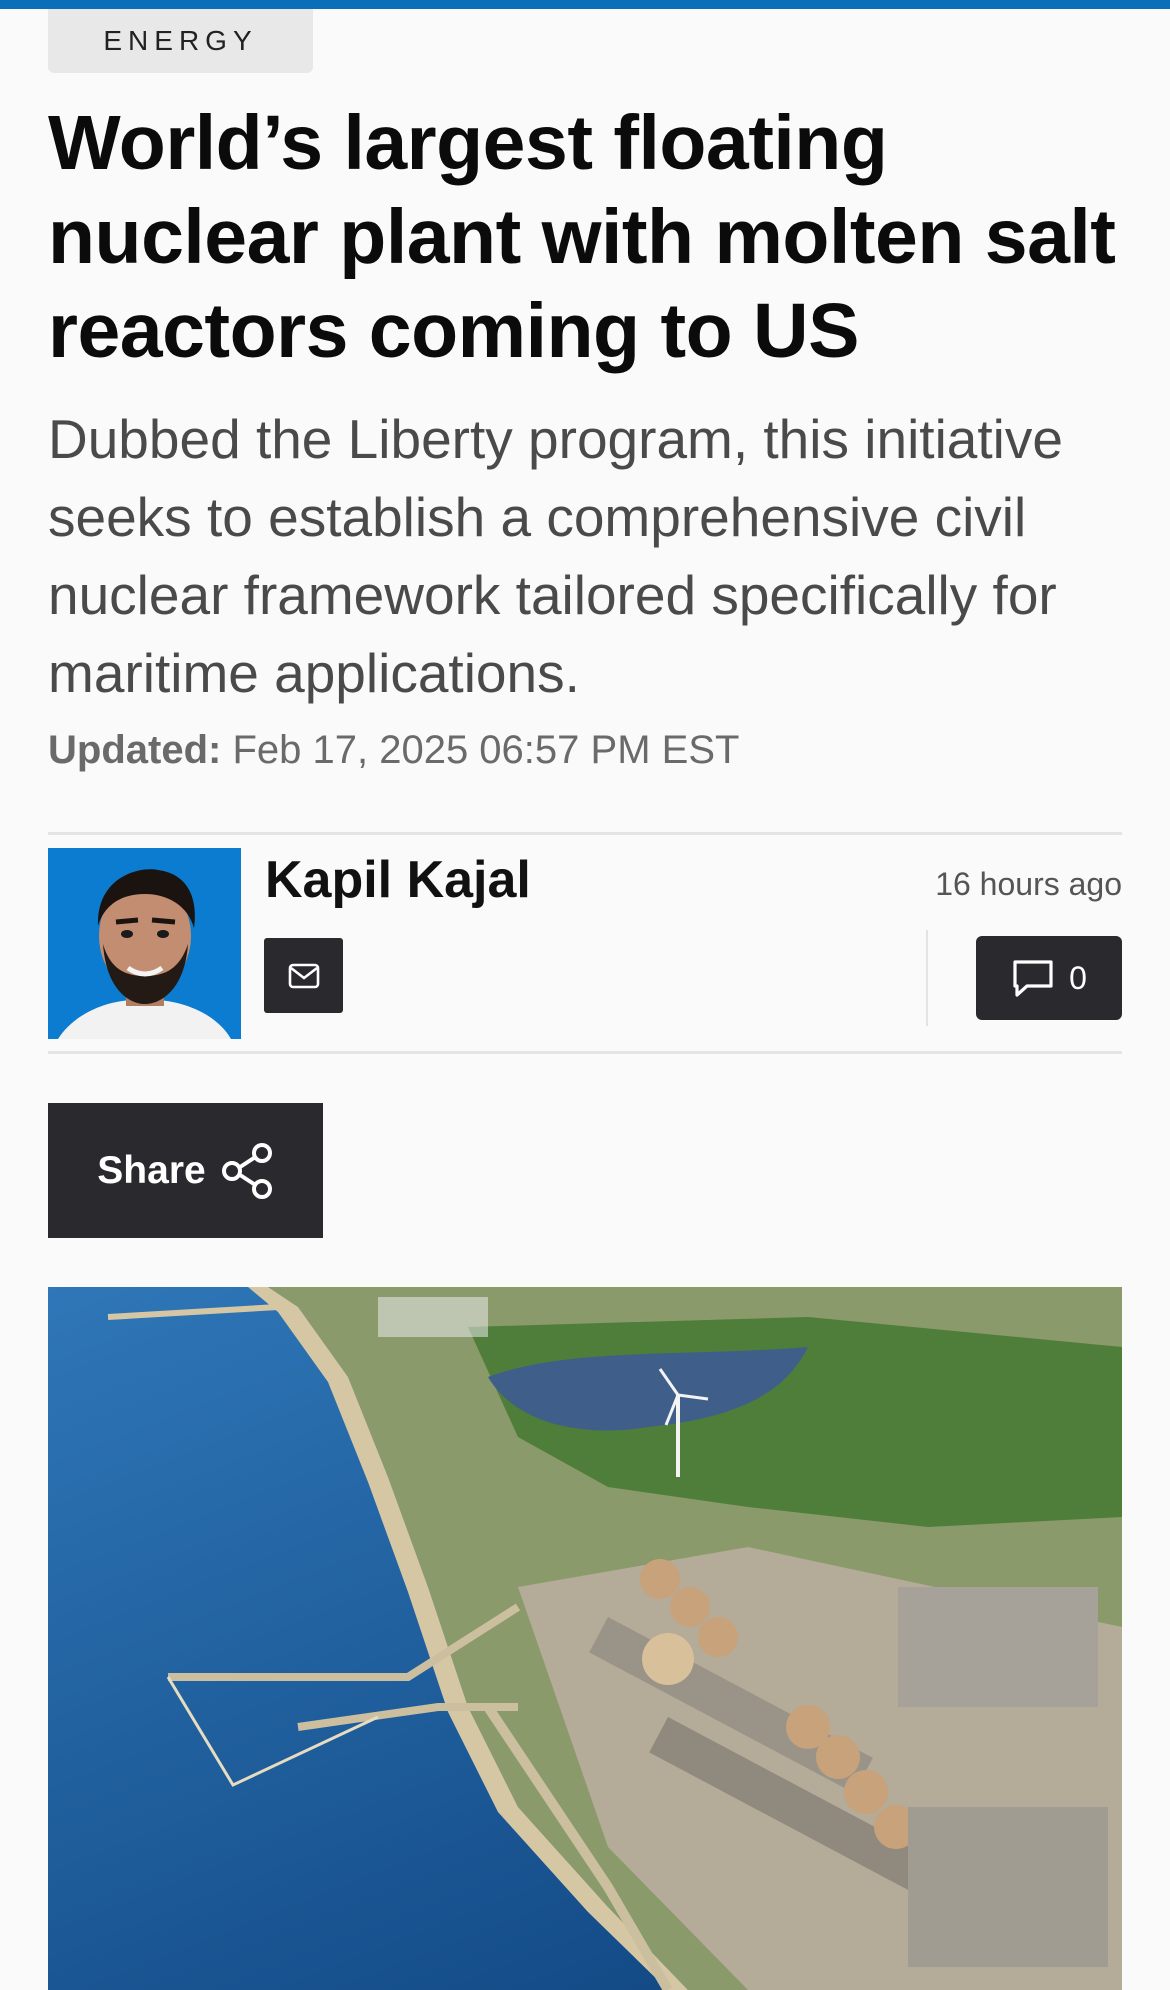  What do you see at coordinates (135, 750) in the screenshot?
I see `updated-label: Updated:` at bounding box center [135, 750].